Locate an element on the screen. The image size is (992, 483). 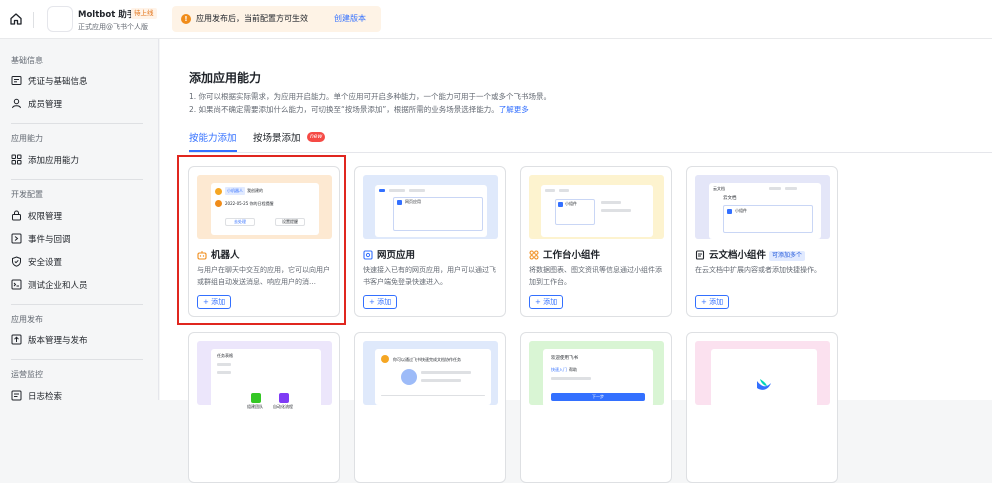
tabs-divider is located at coordinates (590, 152).